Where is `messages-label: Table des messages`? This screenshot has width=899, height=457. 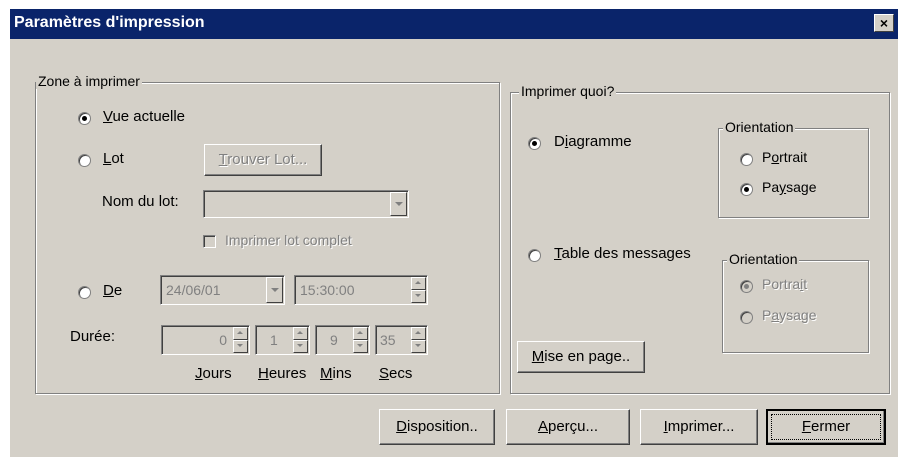 messages-label: Table des messages is located at coordinates (622, 253).